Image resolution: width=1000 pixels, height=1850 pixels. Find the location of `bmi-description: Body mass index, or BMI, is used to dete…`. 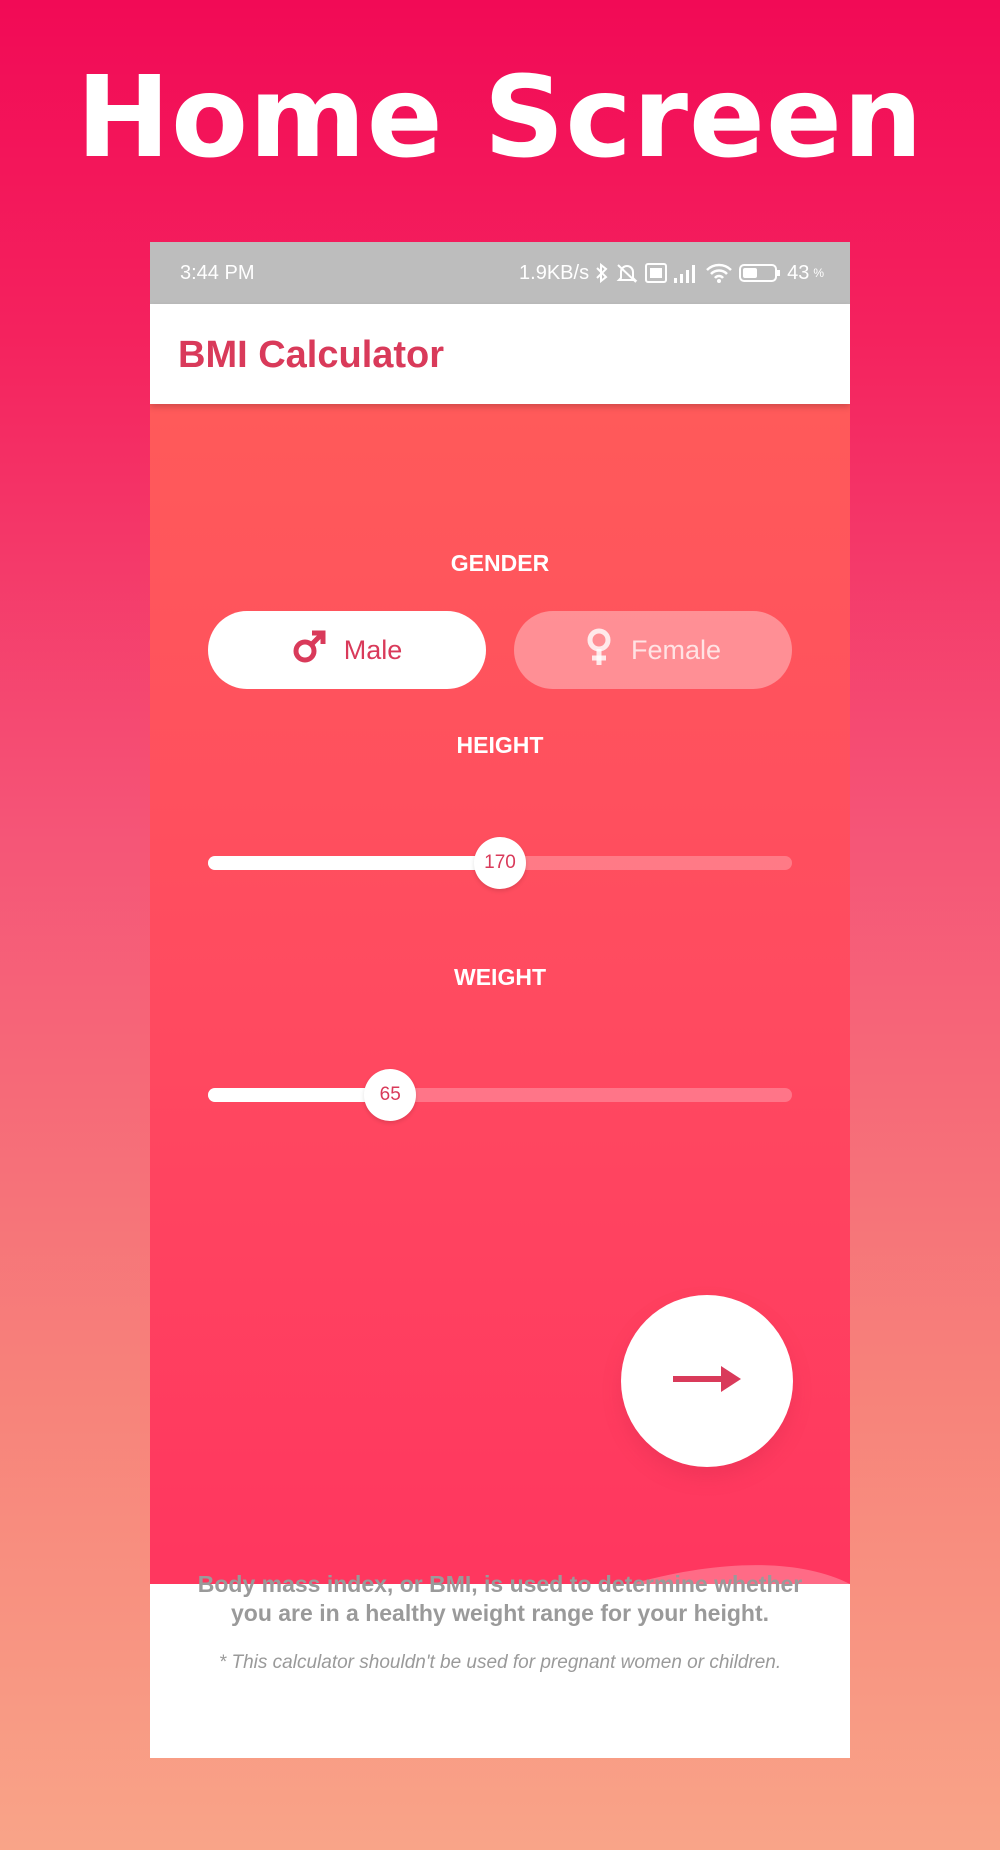

bmi-description: Body mass index, or BMI, is used to dete… is located at coordinates (500, 1598).